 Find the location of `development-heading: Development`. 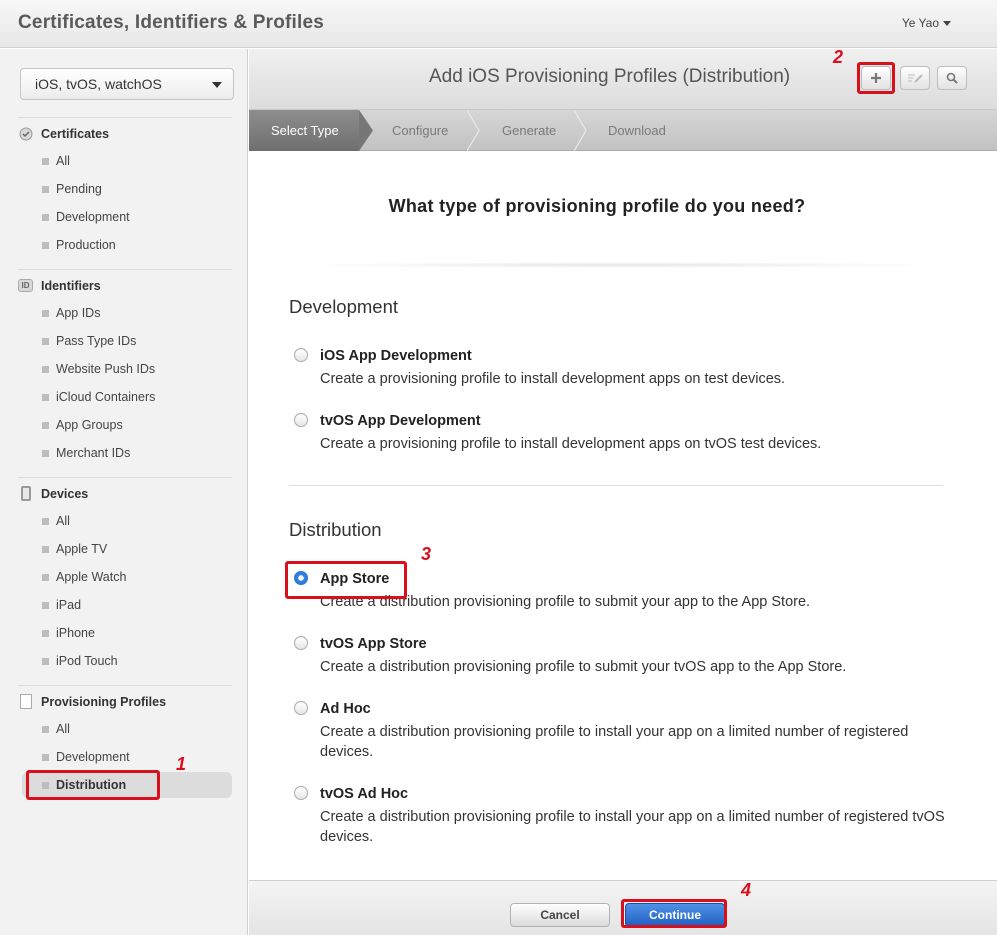

development-heading: Development is located at coordinates (344, 306).